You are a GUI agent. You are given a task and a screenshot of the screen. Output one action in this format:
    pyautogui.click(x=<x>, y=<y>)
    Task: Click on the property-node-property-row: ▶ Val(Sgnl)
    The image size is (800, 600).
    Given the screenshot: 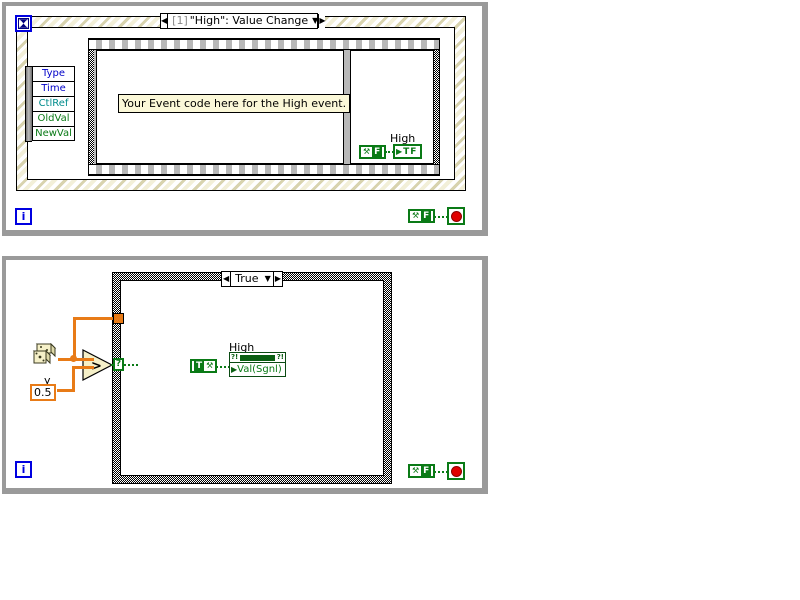 What is the action you would take?
    pyautogui.click(x=257, y=369)
    